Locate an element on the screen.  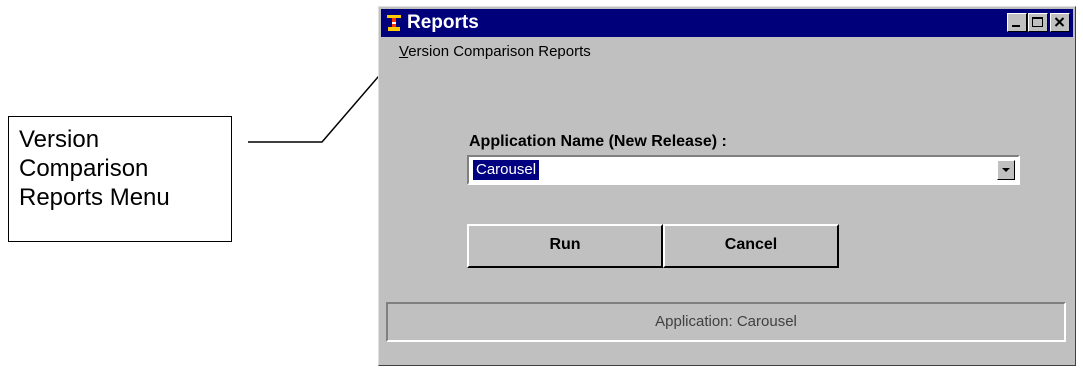
status-bar: Application: Carousel is located at coordinates (726, 322).